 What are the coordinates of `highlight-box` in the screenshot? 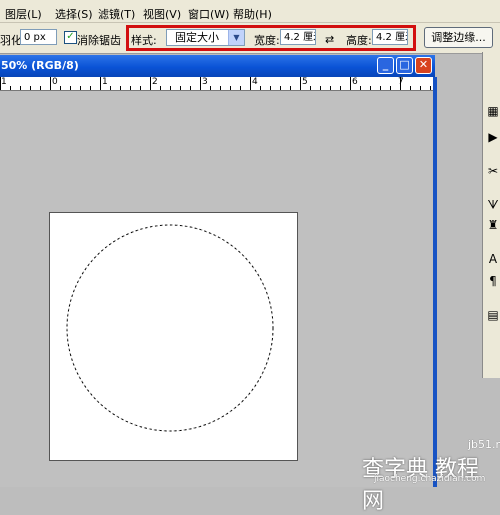 It's located at (271, 38).